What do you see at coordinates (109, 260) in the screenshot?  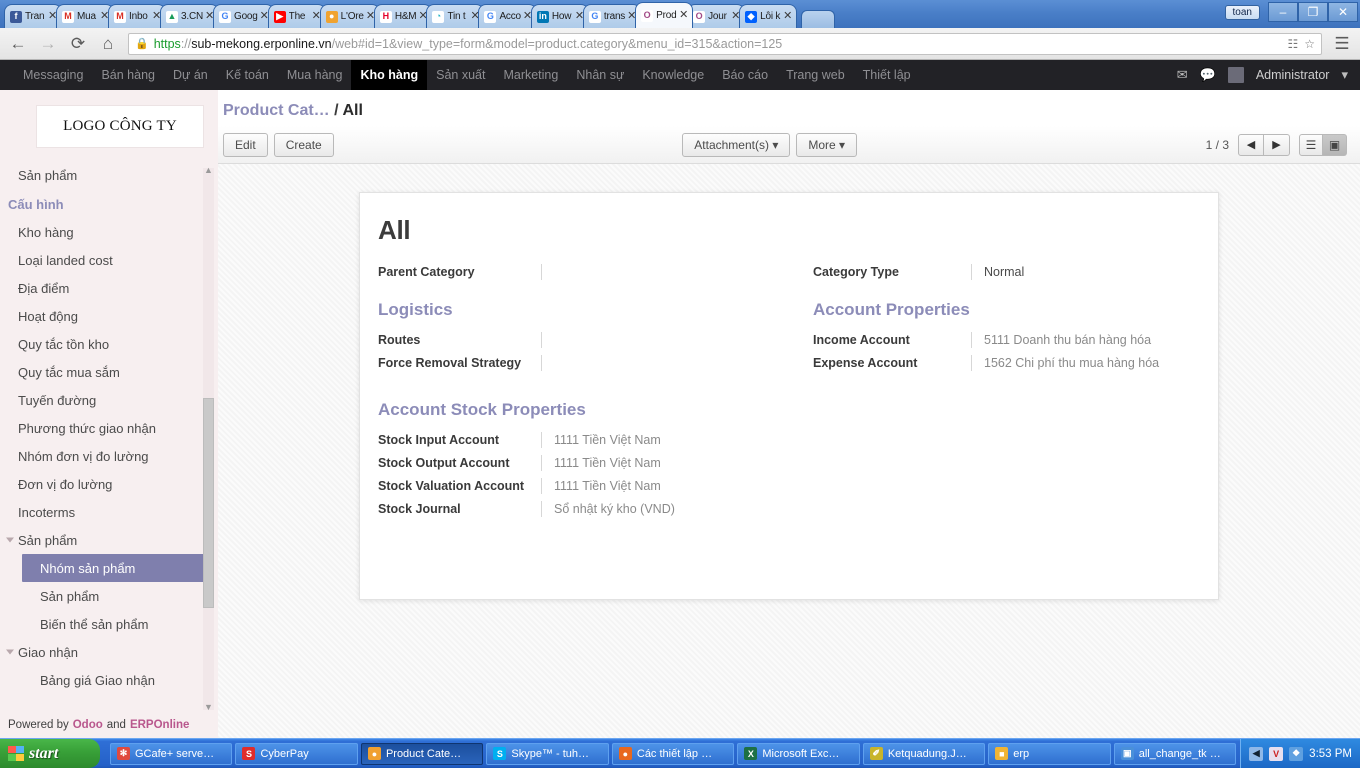 I see `sidebar-item: Loại landed cost` at bounding box center [109, 260].